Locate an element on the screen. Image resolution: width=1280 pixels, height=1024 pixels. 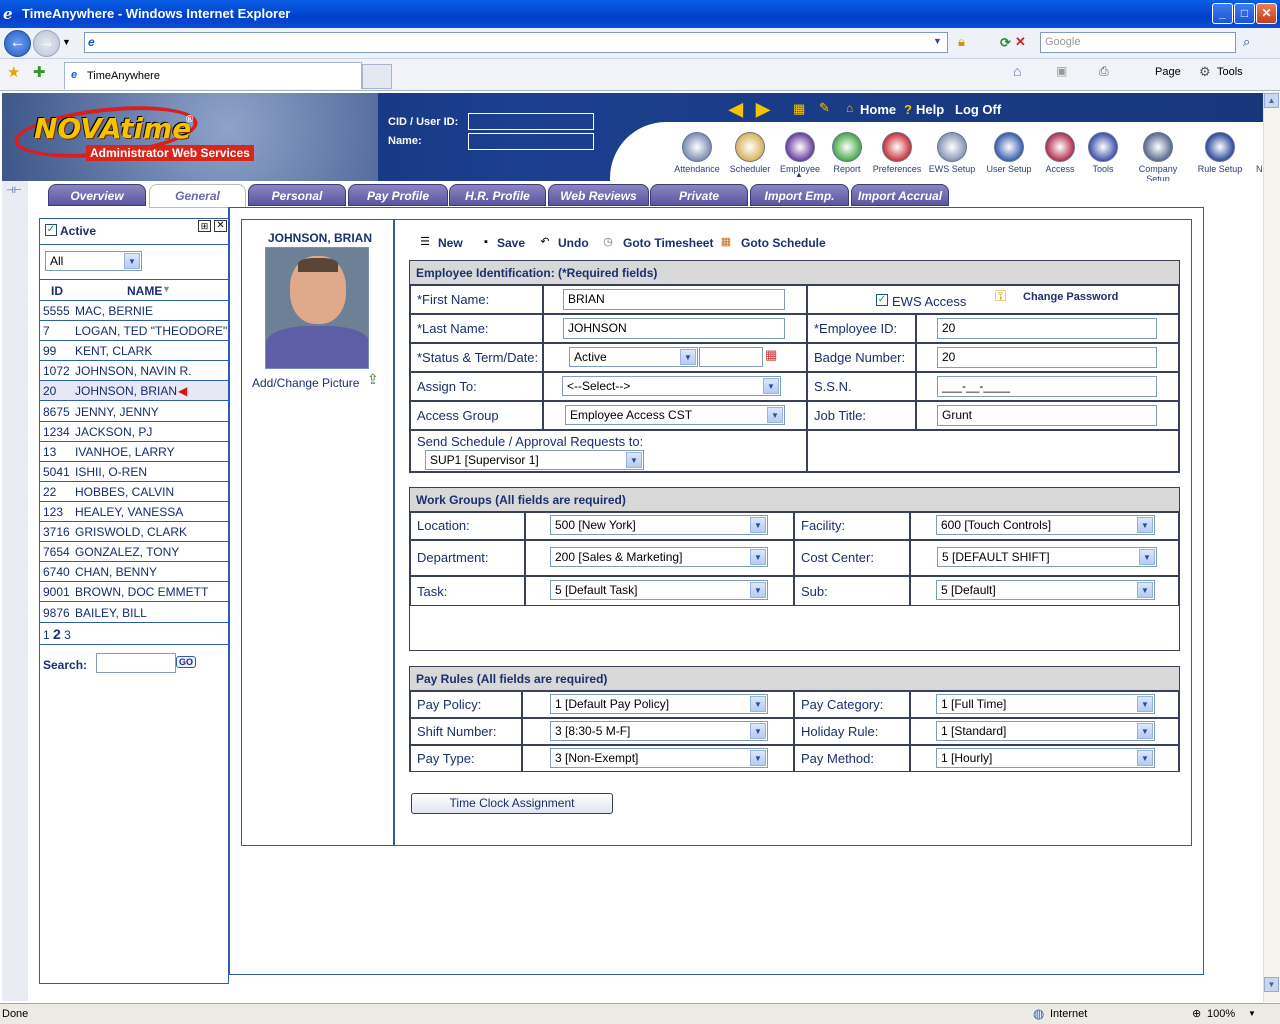
undo-button: Undo is located at coordinates (573, 243).